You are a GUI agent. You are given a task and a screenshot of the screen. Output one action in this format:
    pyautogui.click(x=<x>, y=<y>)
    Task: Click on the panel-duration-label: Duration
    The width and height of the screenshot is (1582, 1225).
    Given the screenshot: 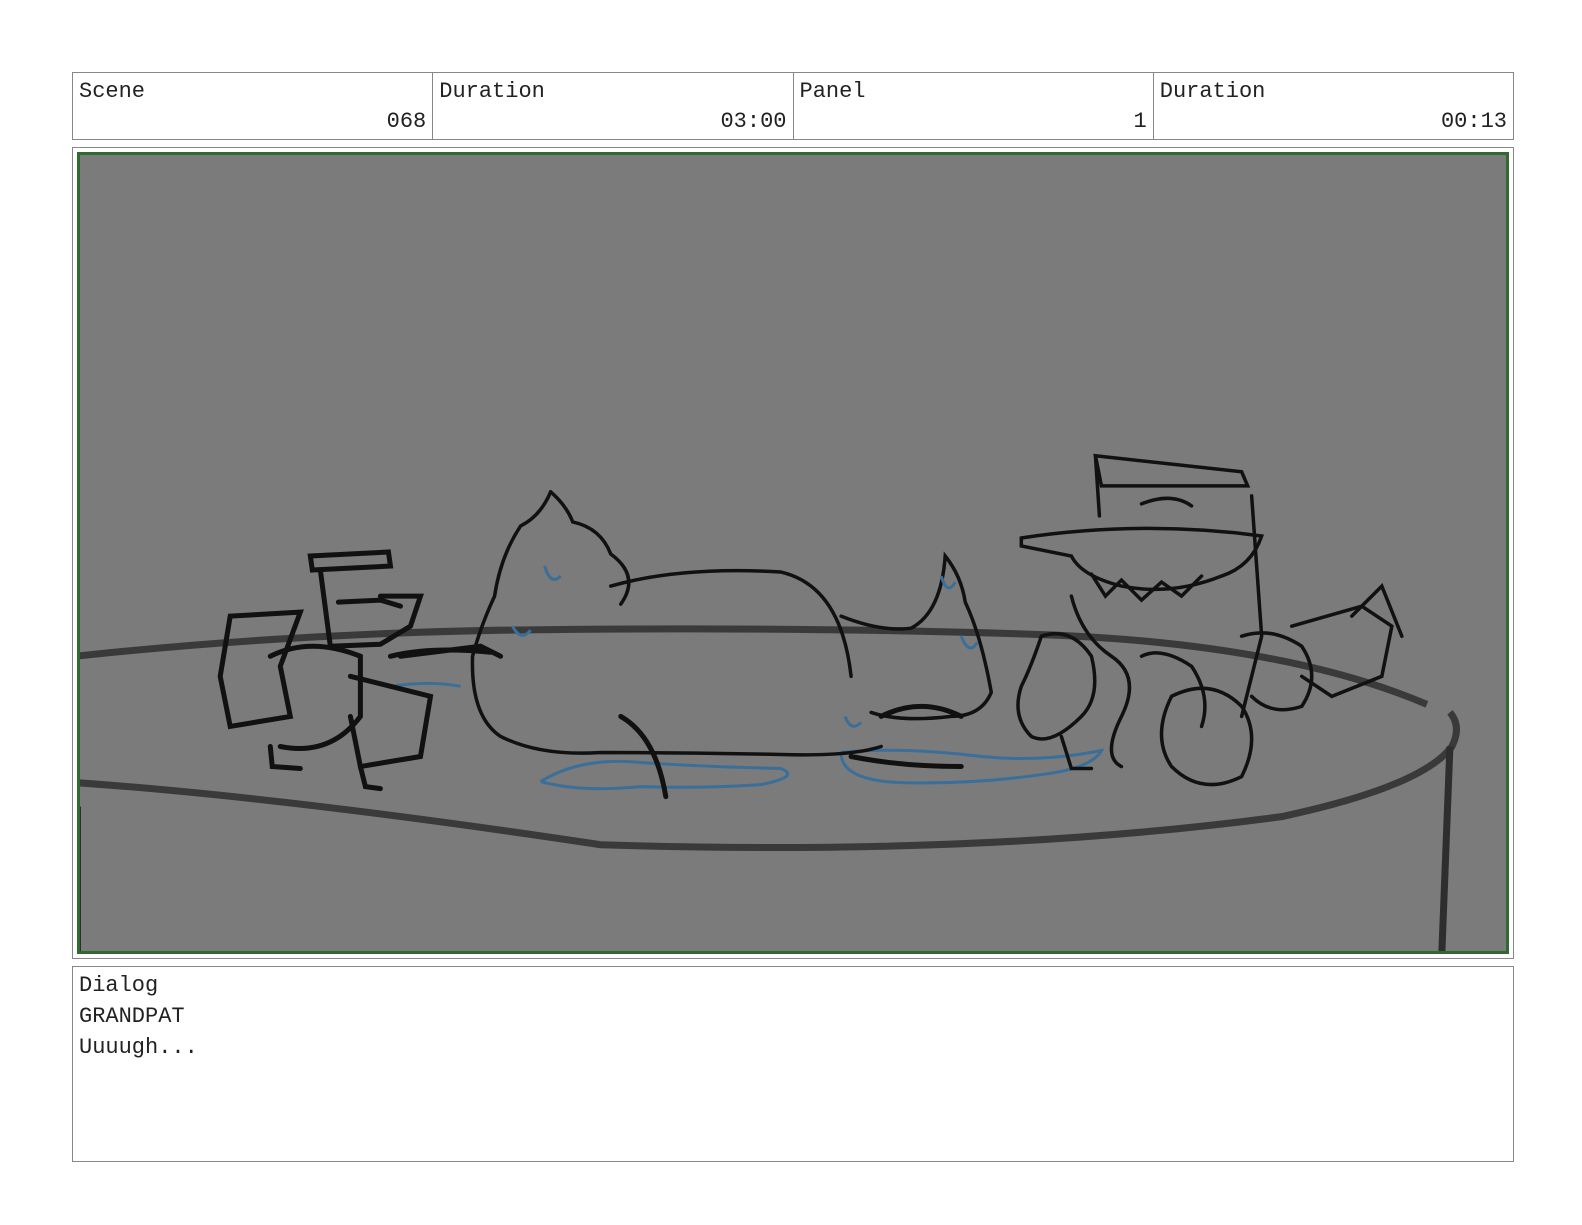 What is the action you would take?
    pyautogui.click(x=1212, y=91)
    